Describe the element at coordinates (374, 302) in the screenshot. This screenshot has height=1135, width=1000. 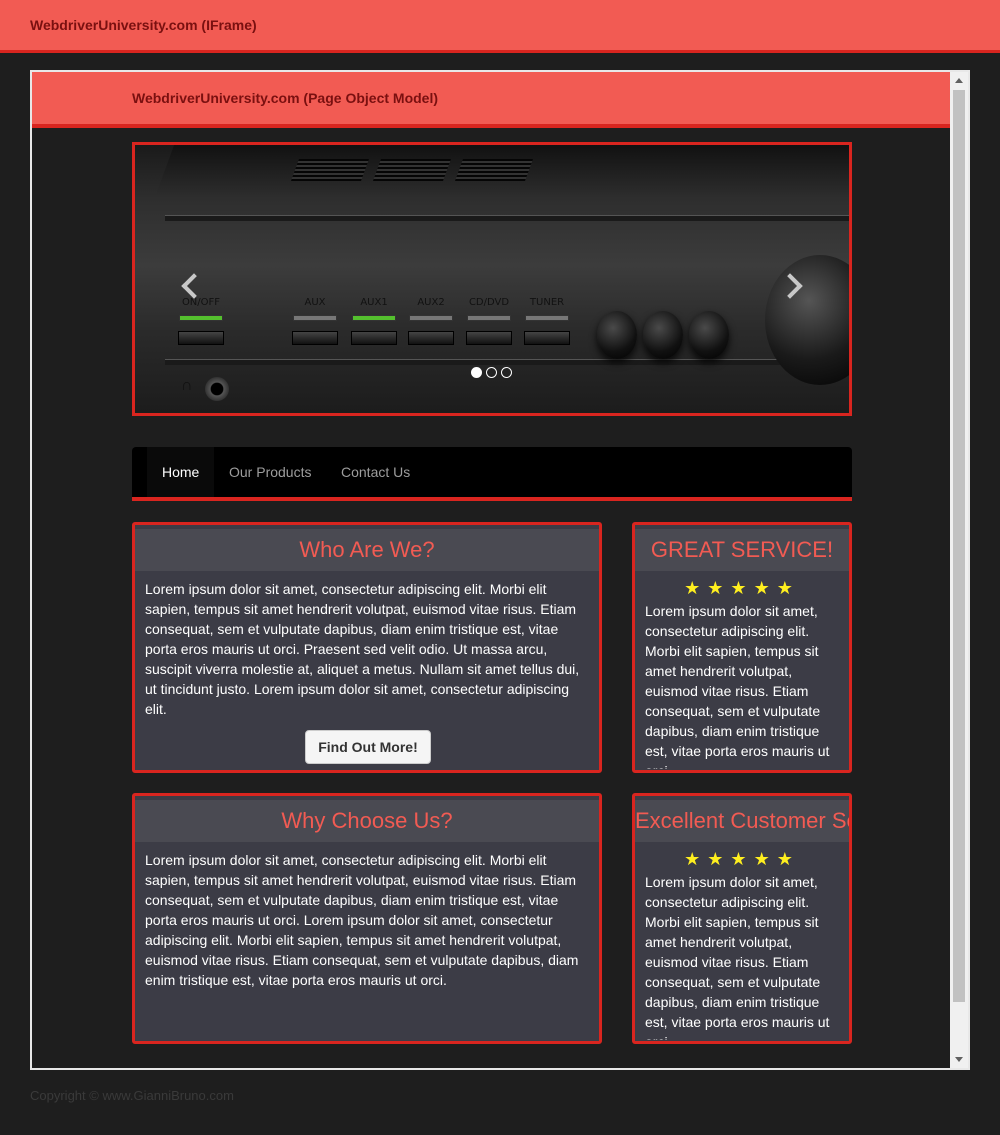
I see `amp-label: AUX1` at that location.